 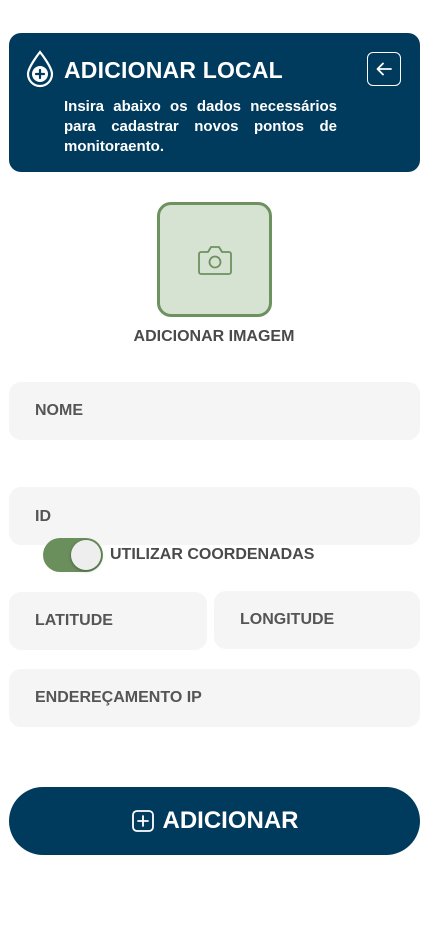 I want to click on add-image-label: ADICIONAR IMAGEM, so click(x=214, y=336).